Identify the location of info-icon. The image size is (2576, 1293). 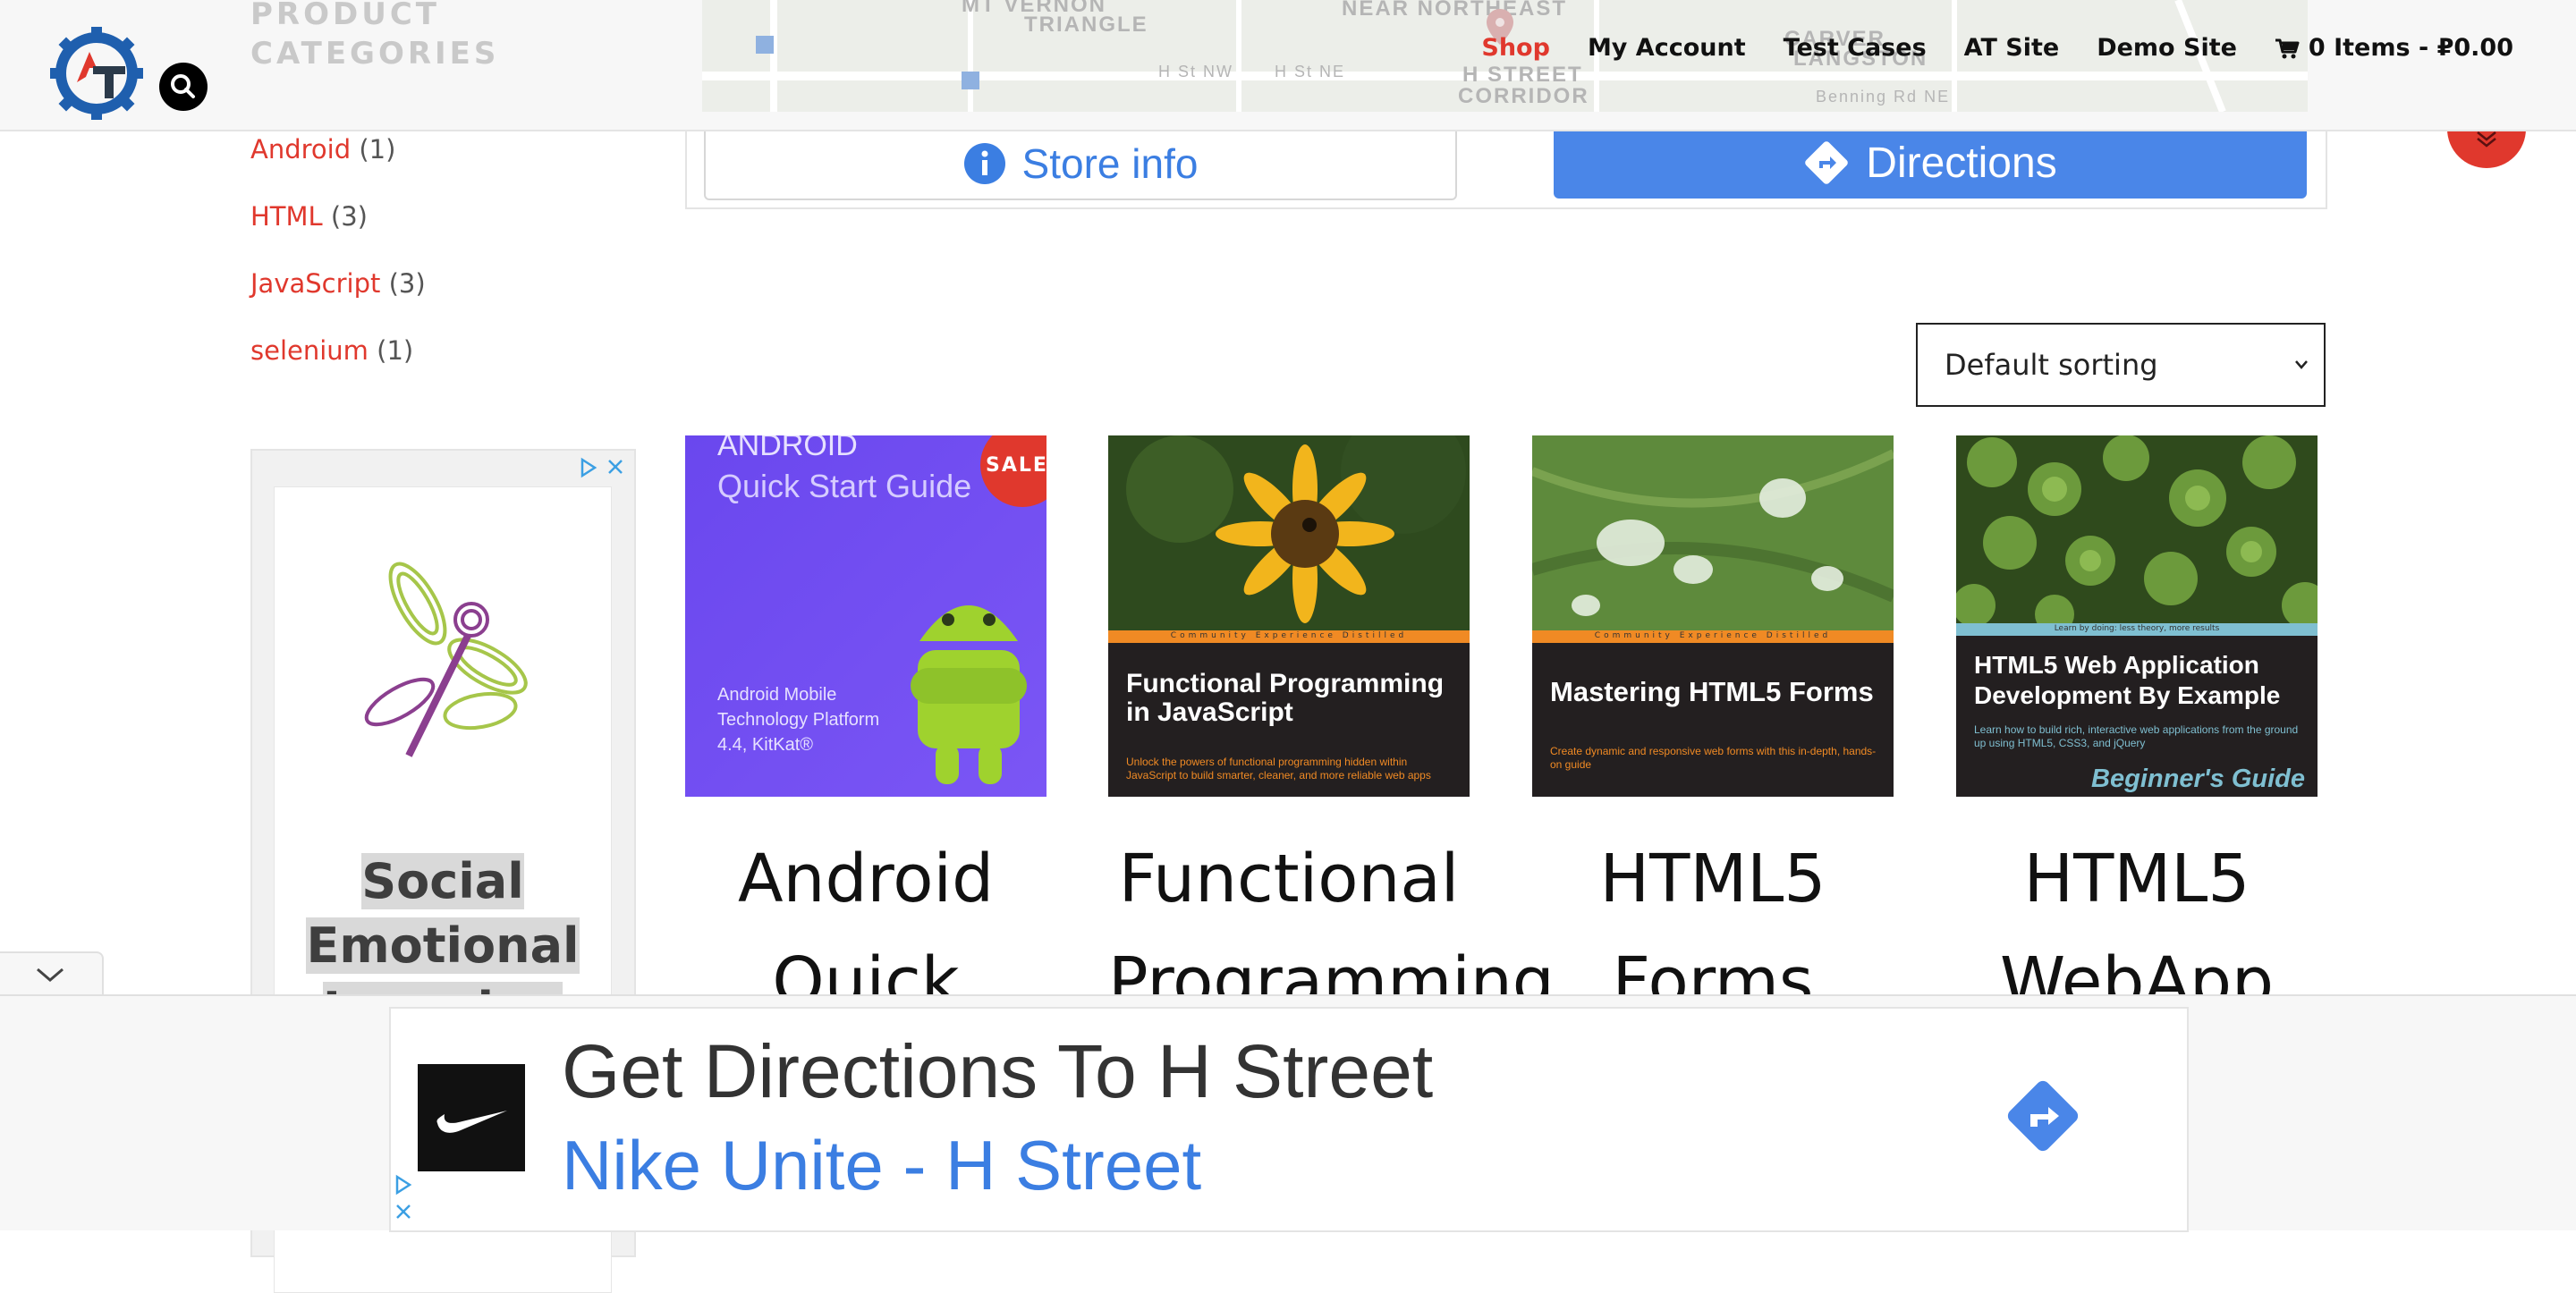
(984, 164).